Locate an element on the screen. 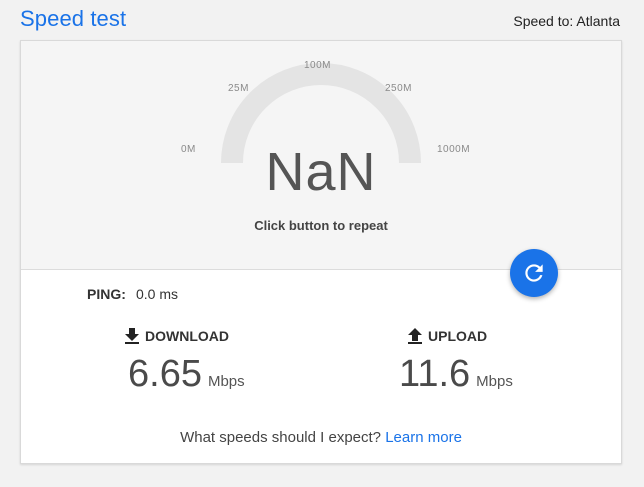  ping-label: PING: is located at coordinates (106, 294).